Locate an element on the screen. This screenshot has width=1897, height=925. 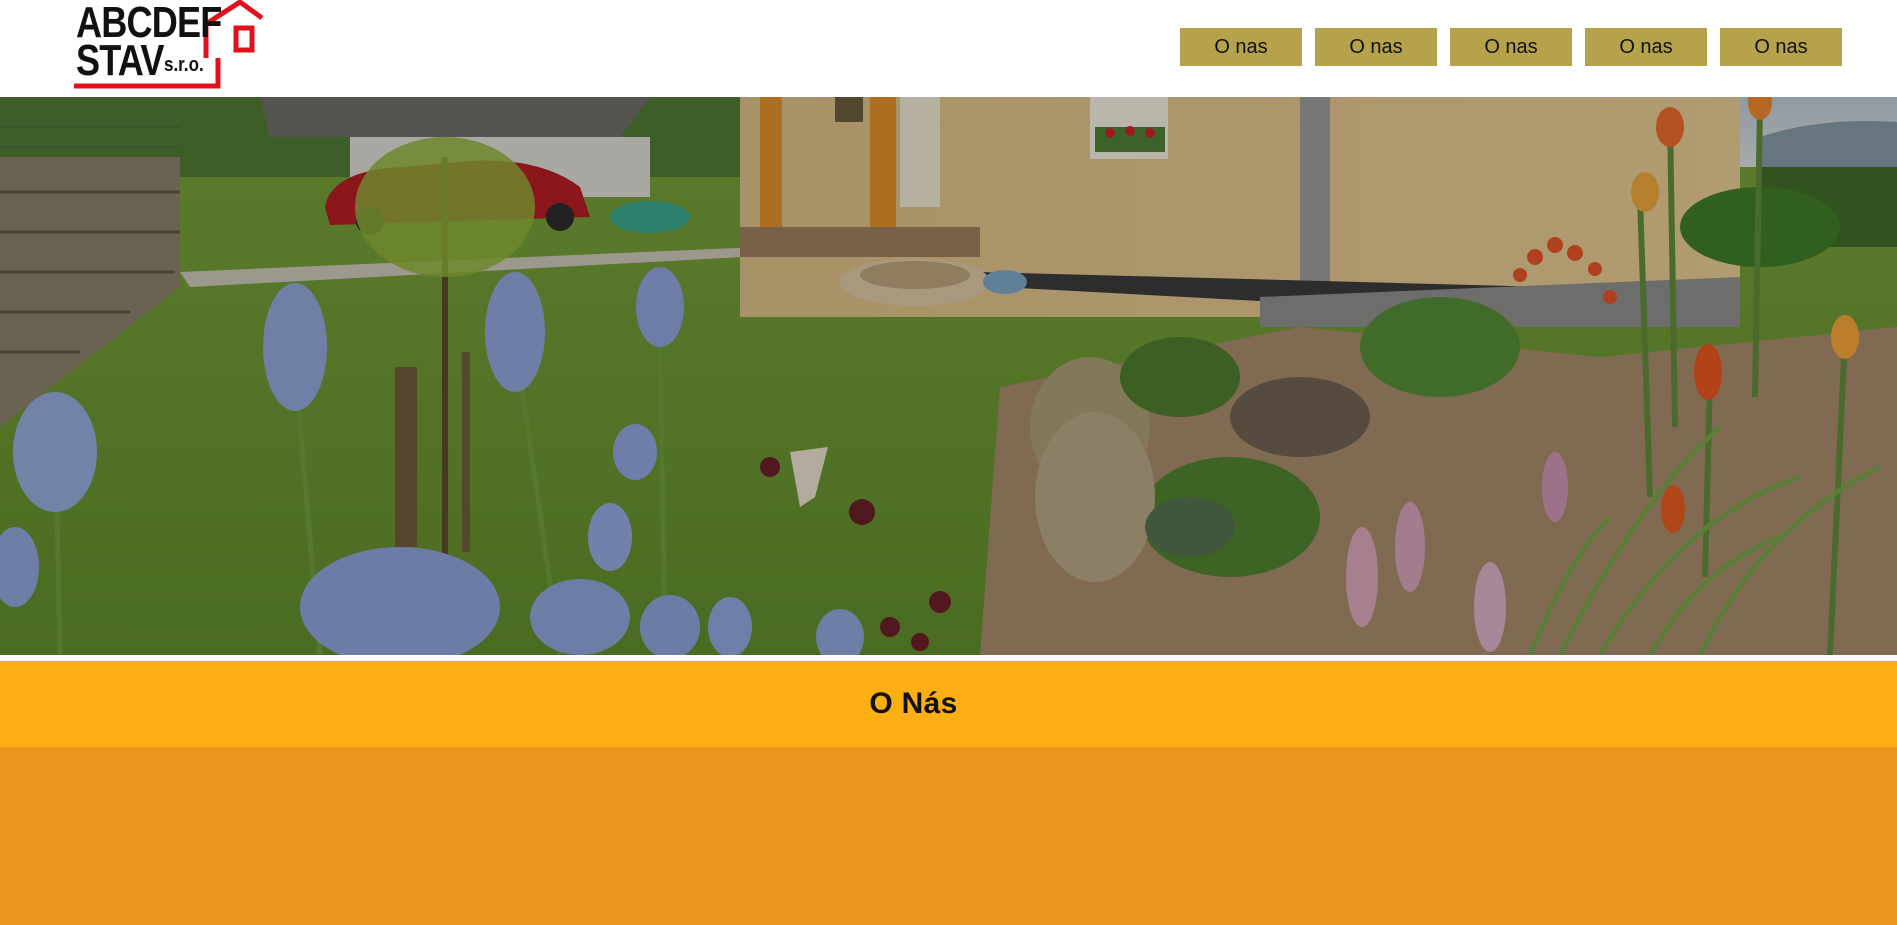
nav-button-4: O nas is located at coordinates (1646, 47).